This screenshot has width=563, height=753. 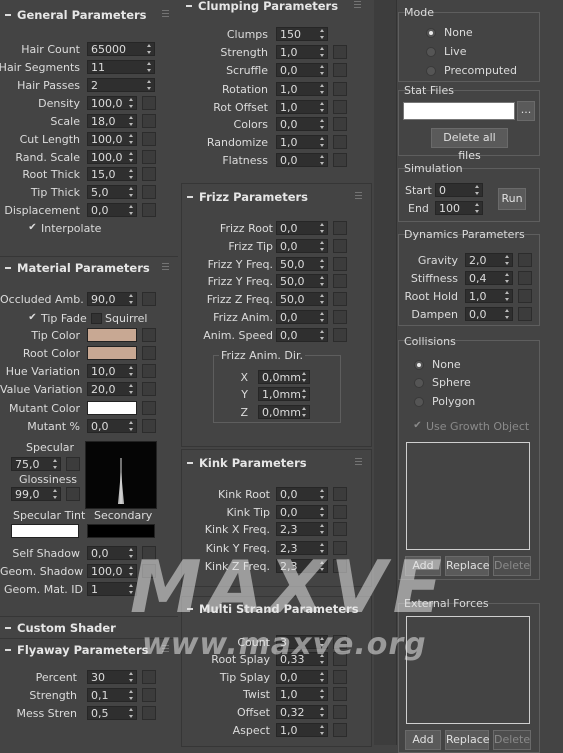 What do you see at coordinates (64, 228) in the screenshot?
I see `interpolate-checkbox: ✔ Interpolate` at bounding box center [64, 228].